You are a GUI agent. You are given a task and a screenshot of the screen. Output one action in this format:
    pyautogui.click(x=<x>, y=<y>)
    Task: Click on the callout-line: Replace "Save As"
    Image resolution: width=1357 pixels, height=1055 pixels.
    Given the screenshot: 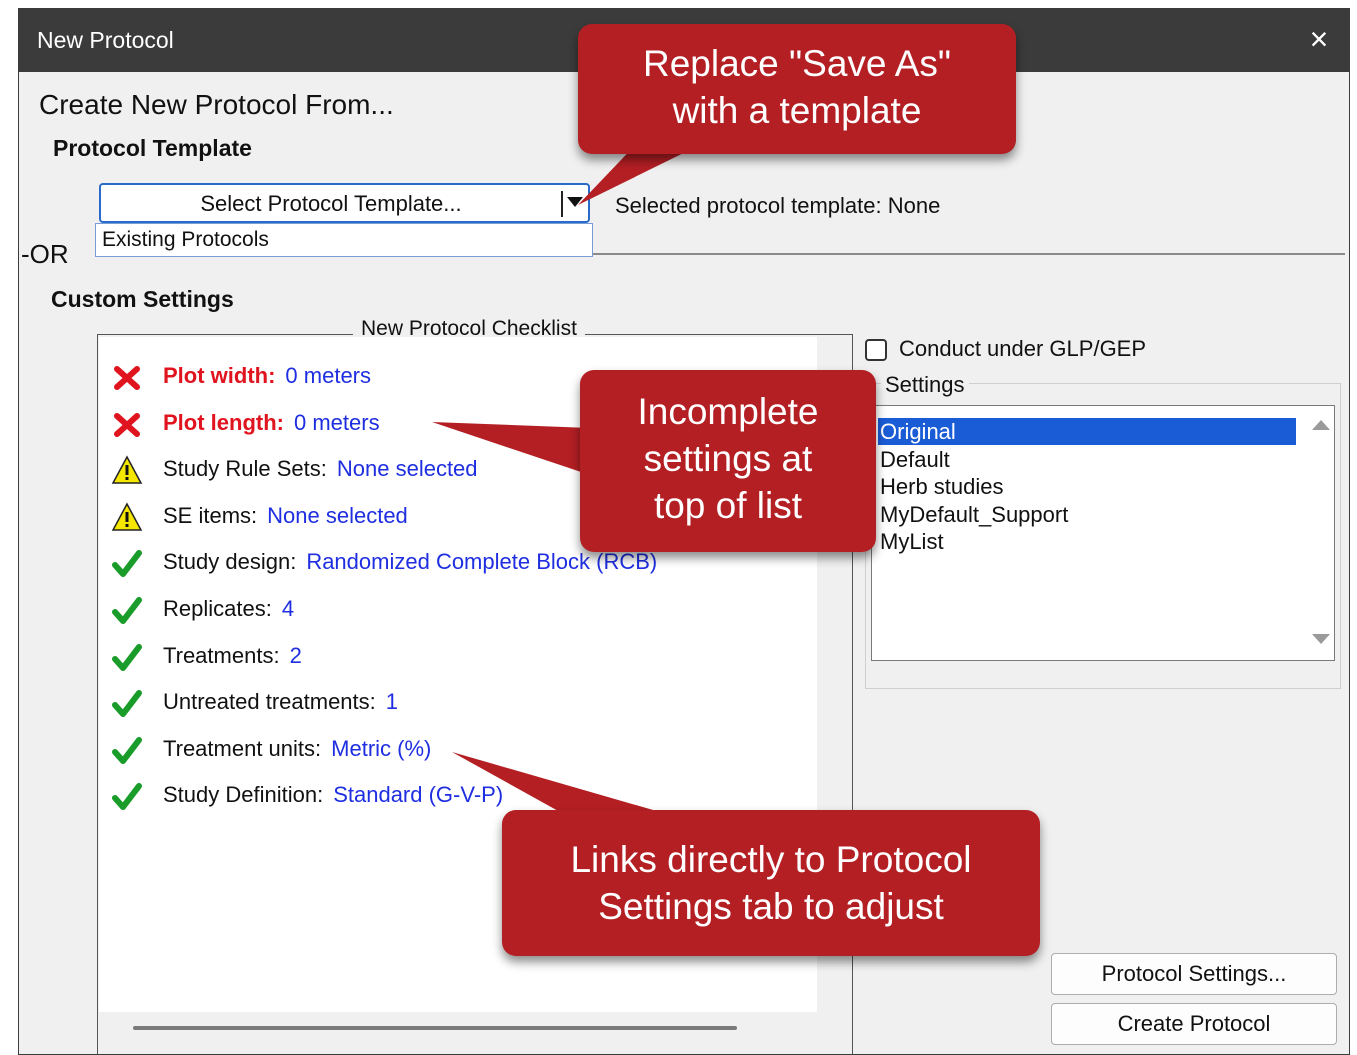 What is the action you would take?
    pyautogui.click(x=797, y=63)
    